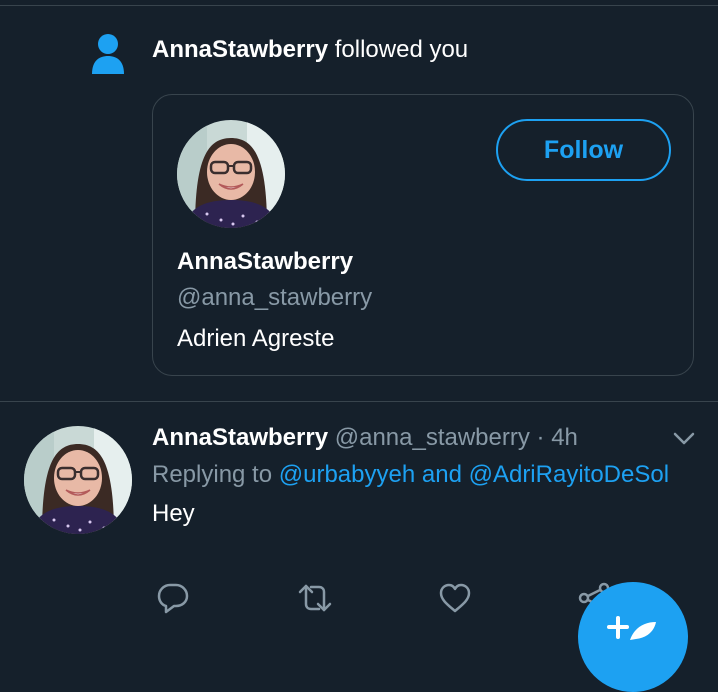  Describe the element at coordinates (240, 437) in the screenshot. I see `tweet-author-name: AnnaStawberry` at that location.